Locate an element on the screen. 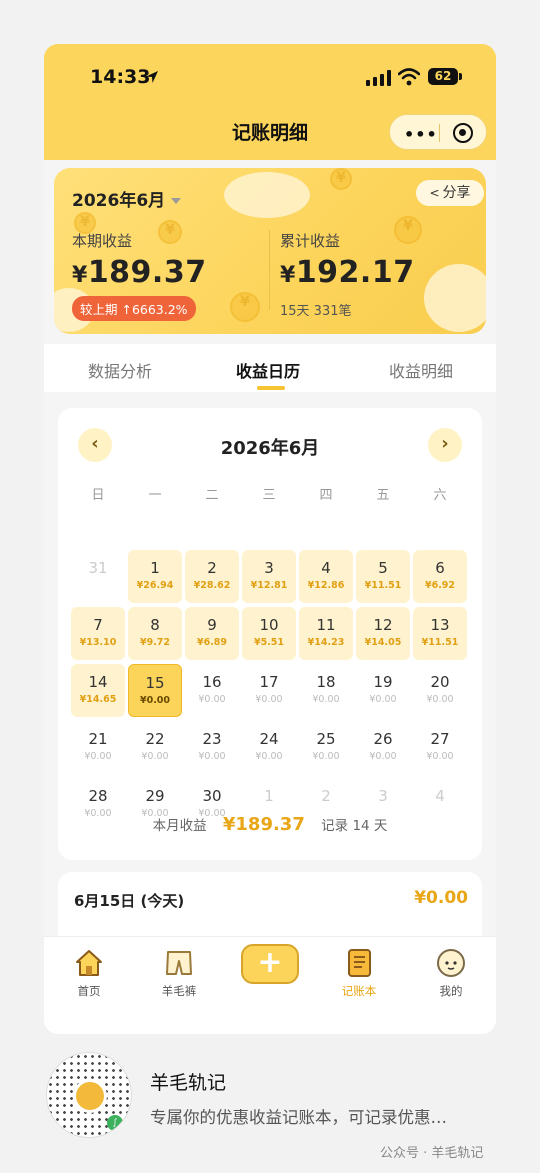 The height and width of the screenshot is (1173, 540). day-number: 9 is located at coordinates (212, 625).